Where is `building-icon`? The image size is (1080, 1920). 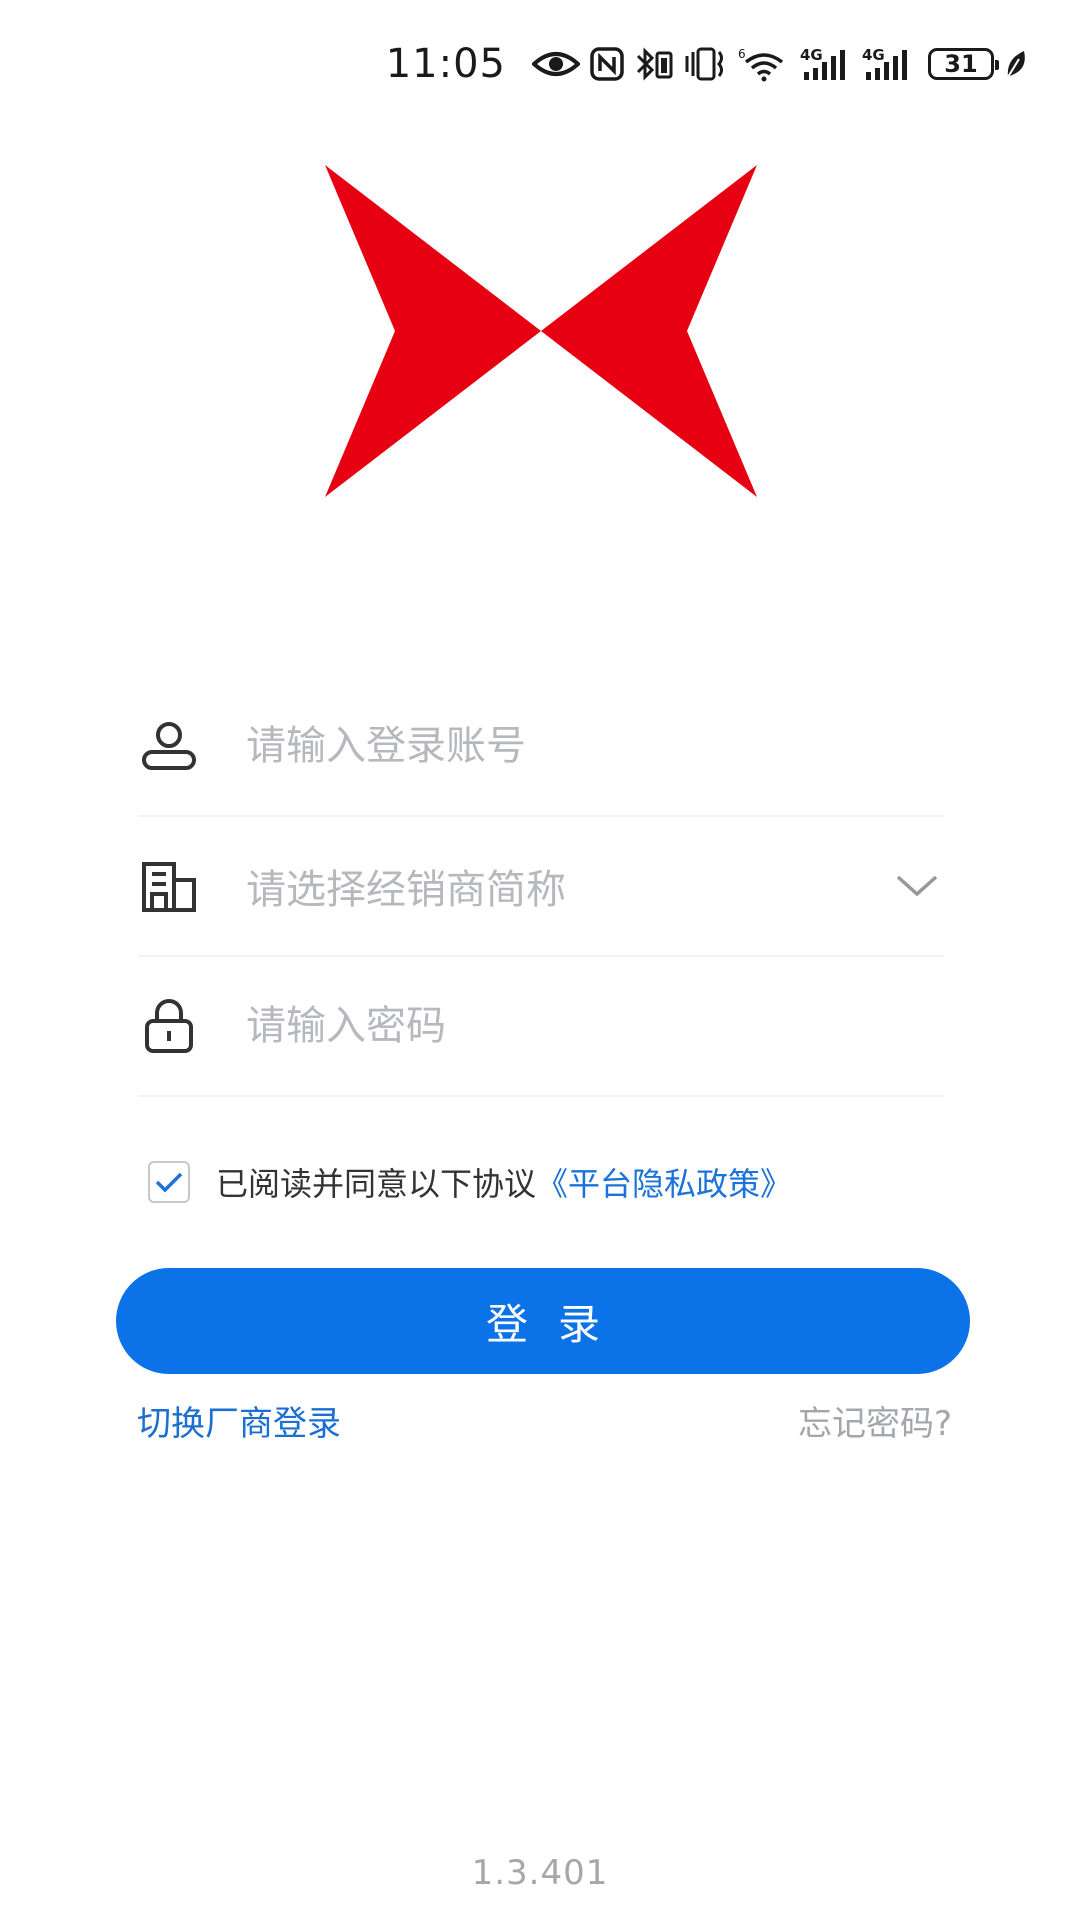
building-icon is located at coordinates (169, 886).